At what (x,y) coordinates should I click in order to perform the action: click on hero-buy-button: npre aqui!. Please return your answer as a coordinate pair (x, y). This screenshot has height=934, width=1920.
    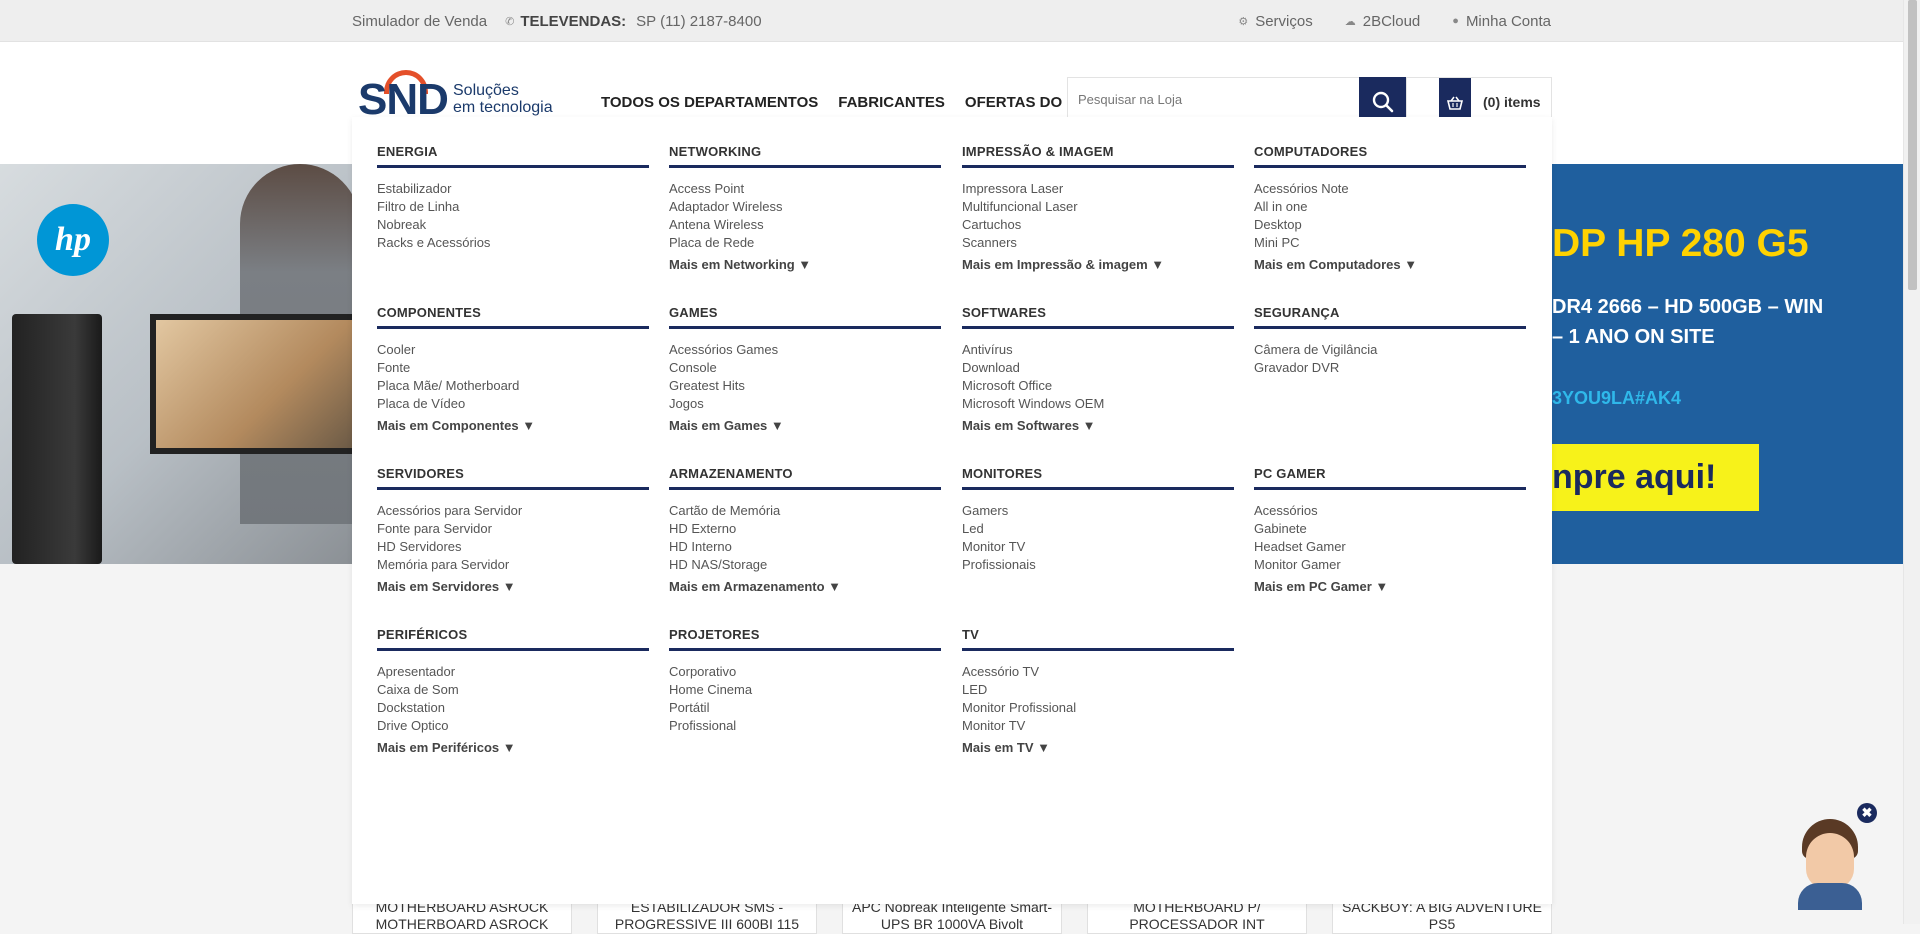
    Looking at the image, I should click on (1655, 477).